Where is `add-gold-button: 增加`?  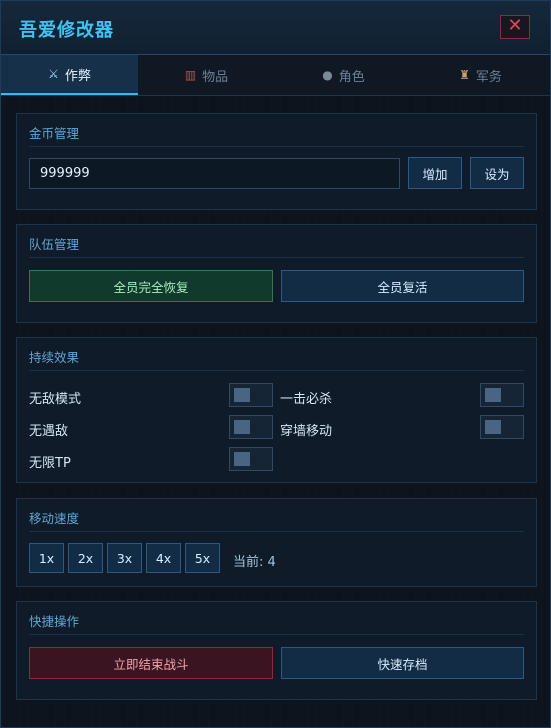
add-gold-button: 增加 is located at coordinates (435, 173).